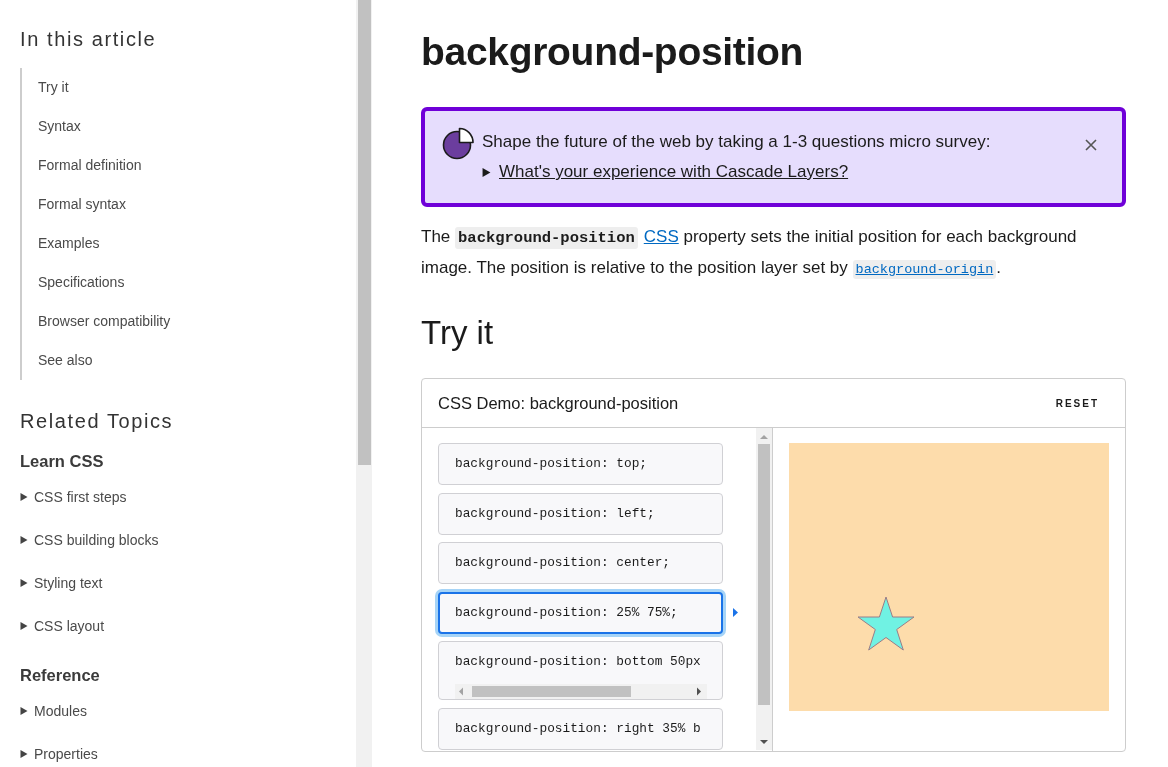 The width and height of the screenshot is (1168, 767). Describe the element at coordinates (886, 624) in the screenshot. I see `star-icon` at that location.